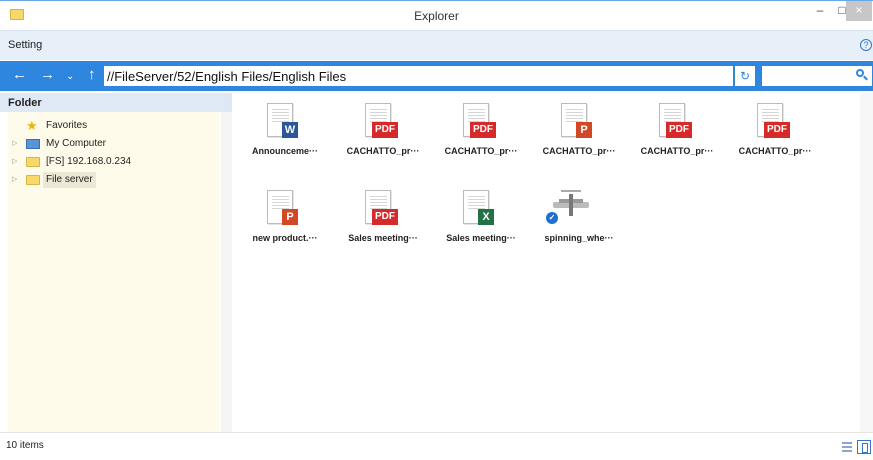 The height and width of the screenshot is (460, 873). What do you see at coordinates (285, 151) in the screenshot?
I see `file-name: Announceme···` at bounding box center [285, 151].